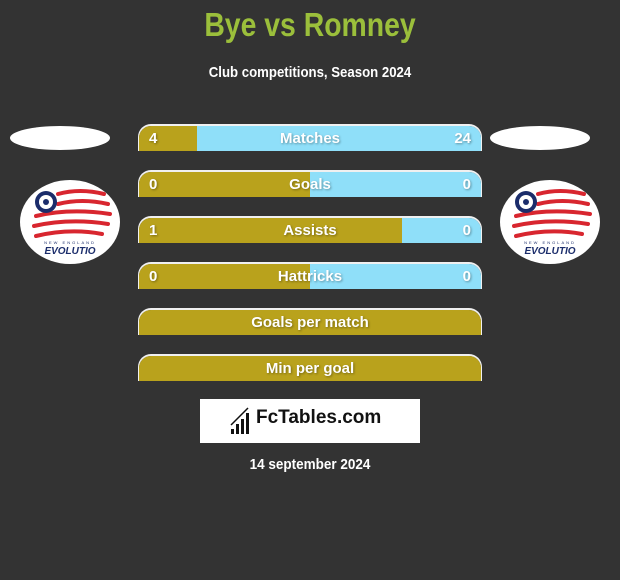 The image size is (620, 580). I want to click on stat-label: Assists, so click(310, 230).